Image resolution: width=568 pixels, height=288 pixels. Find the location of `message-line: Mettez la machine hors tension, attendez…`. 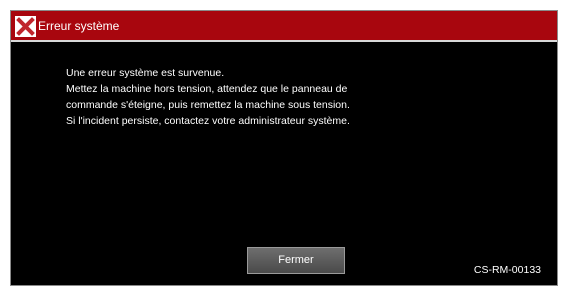

message-line: Mettez la machine hors tension, attendez… is located at coordinates (207, 89).